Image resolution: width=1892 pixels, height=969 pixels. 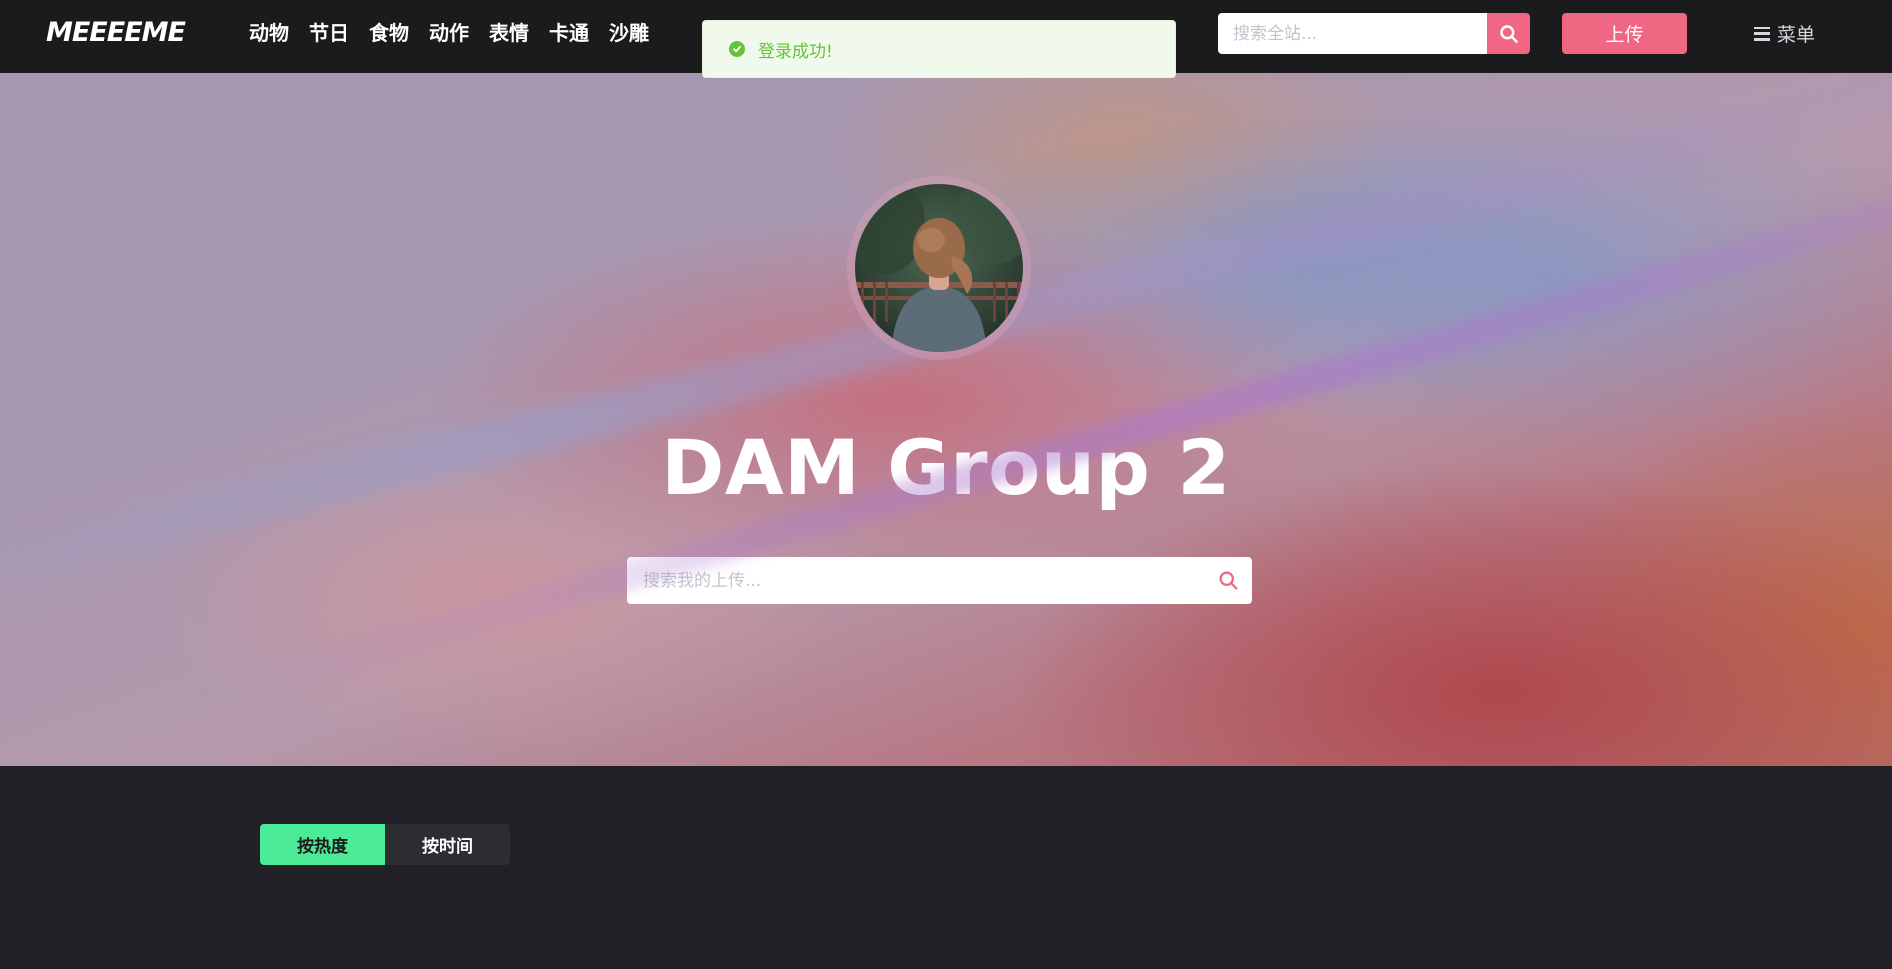 What do you see at coordinates (915, 580) in the screenshot?
I see `my-uploads-search-input` at bounding box center [915, 580].